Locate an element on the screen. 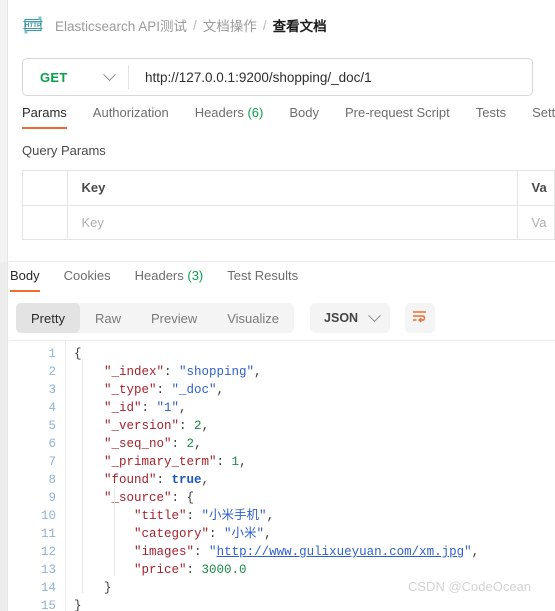 The image size is (555, 611). breadcrumb-folder: 文档操作 is located at coordinates (230, 25).